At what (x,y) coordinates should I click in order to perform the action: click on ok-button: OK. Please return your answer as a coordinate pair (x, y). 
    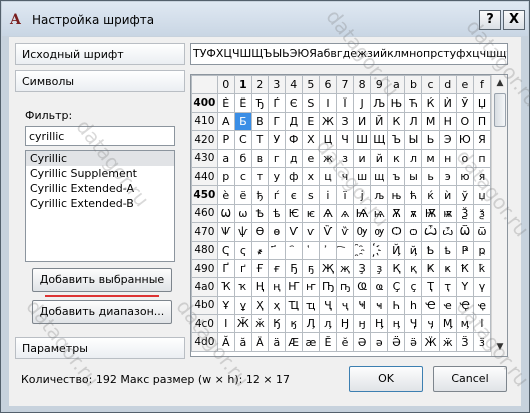
    Looking at the image, I should click on (386, 379).